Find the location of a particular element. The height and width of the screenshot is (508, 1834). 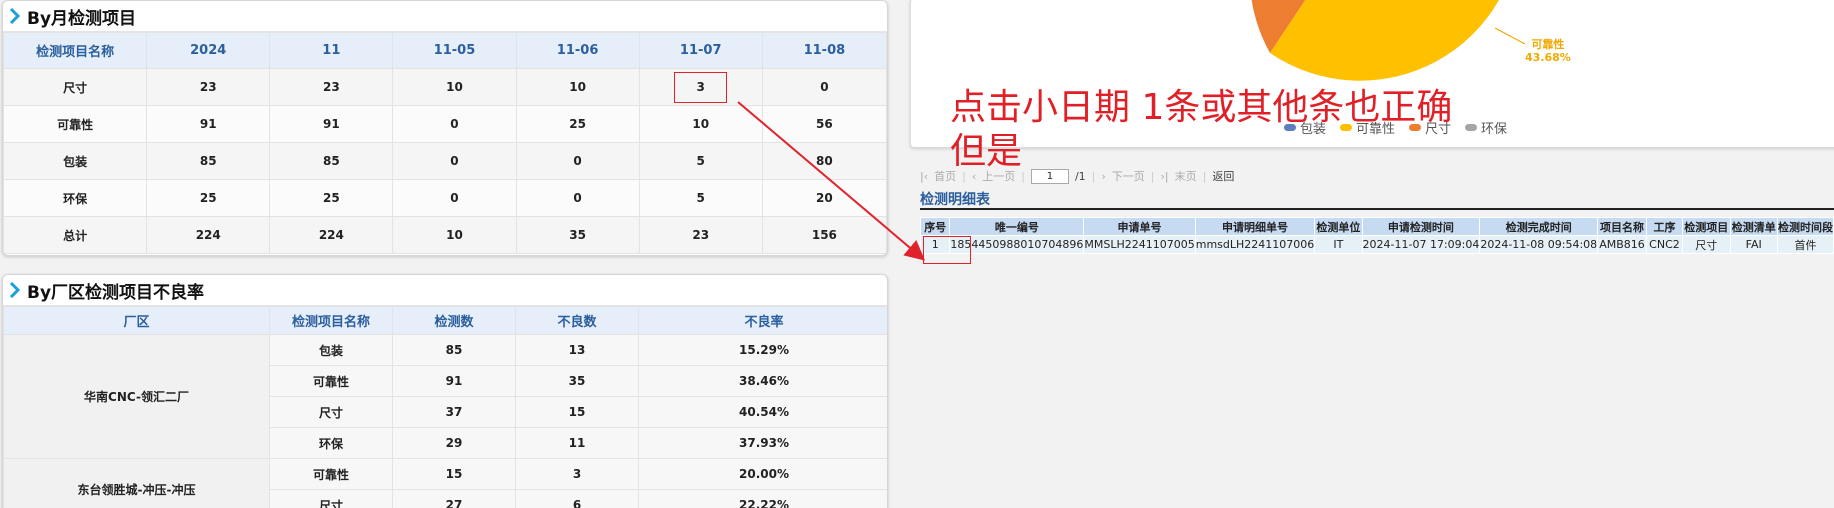

annotation-text: 点击小日期 1条或其他条也正确 但是 is located at coordinates (1201, 130).